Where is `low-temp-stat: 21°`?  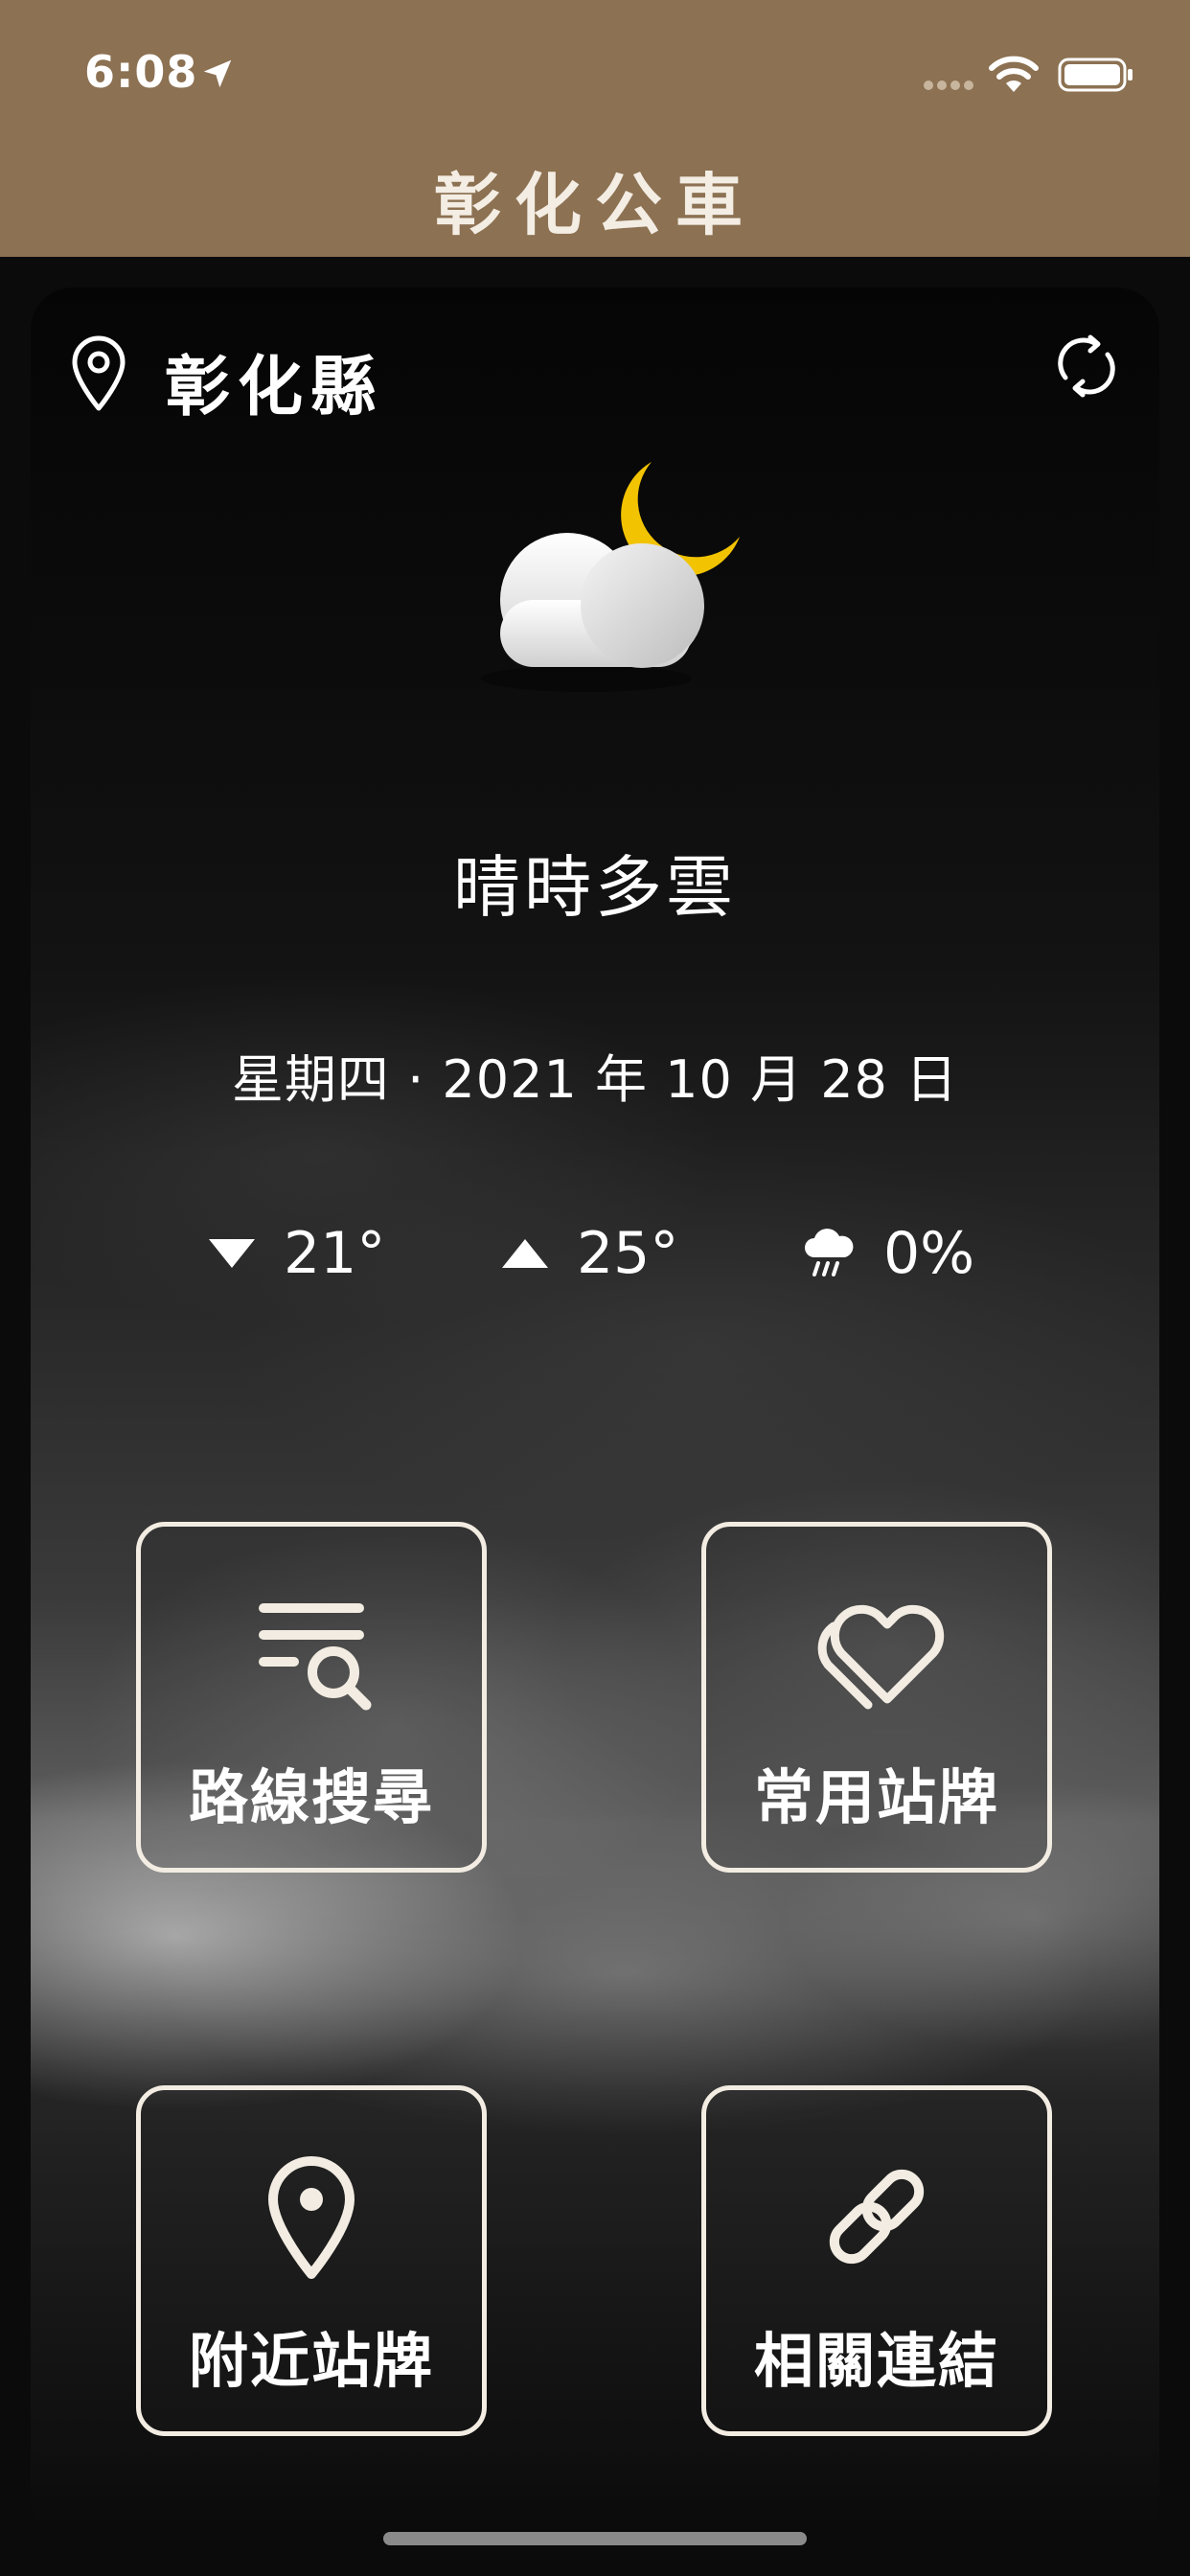 low-temp-stat: 21° is located at coordinates (296, 1253).